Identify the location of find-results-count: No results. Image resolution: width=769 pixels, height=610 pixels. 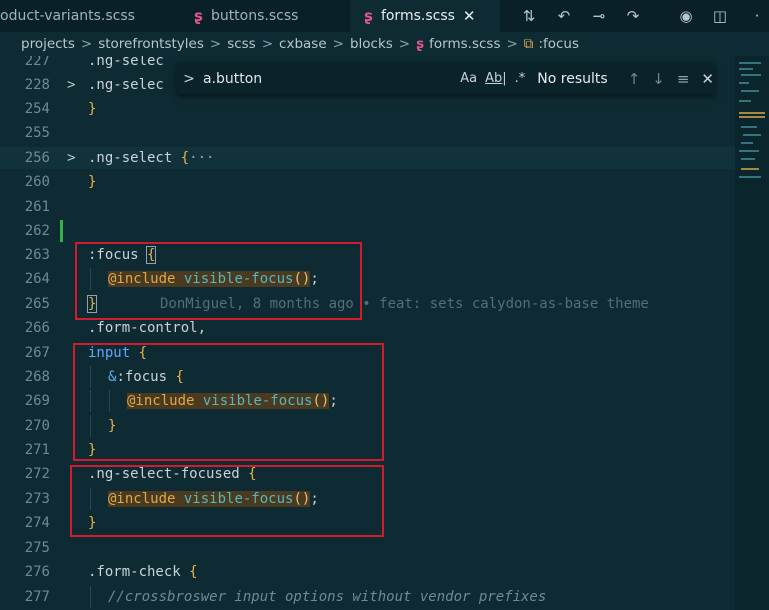
(572, 78).